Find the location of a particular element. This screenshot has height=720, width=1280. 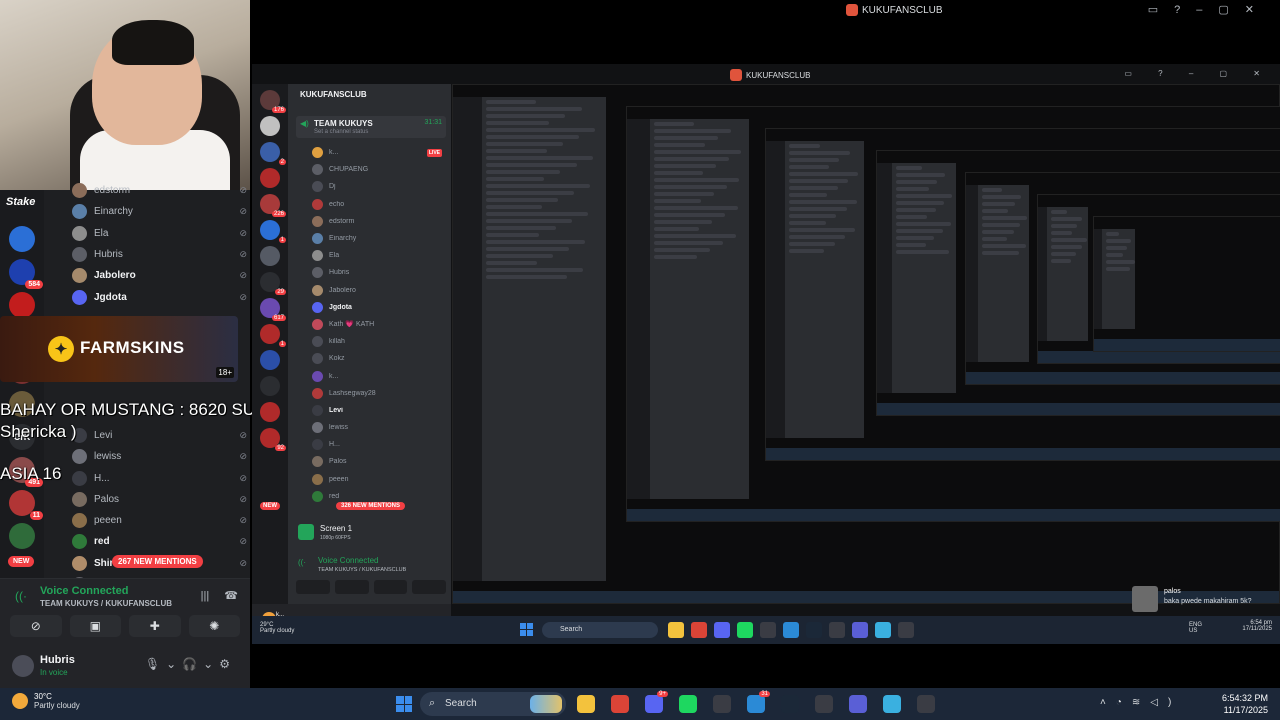

yandex-app-button is located at coordinates (722, 704).